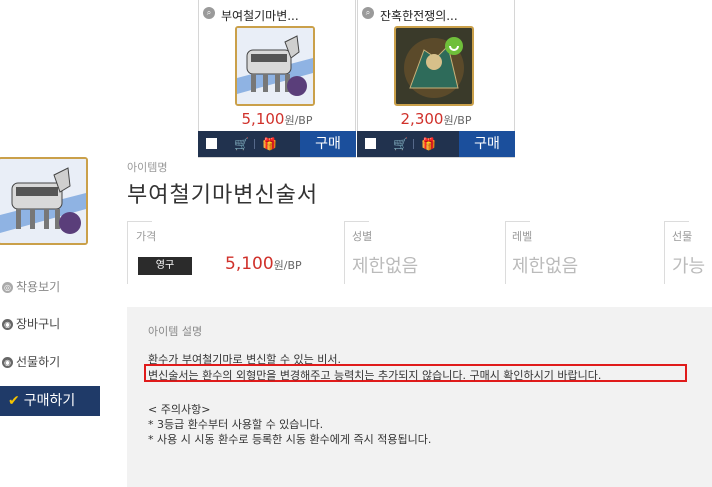  Describe the element at coordinates (522, 236) in the screenshot. I see `level-label: 레벨` at that location.